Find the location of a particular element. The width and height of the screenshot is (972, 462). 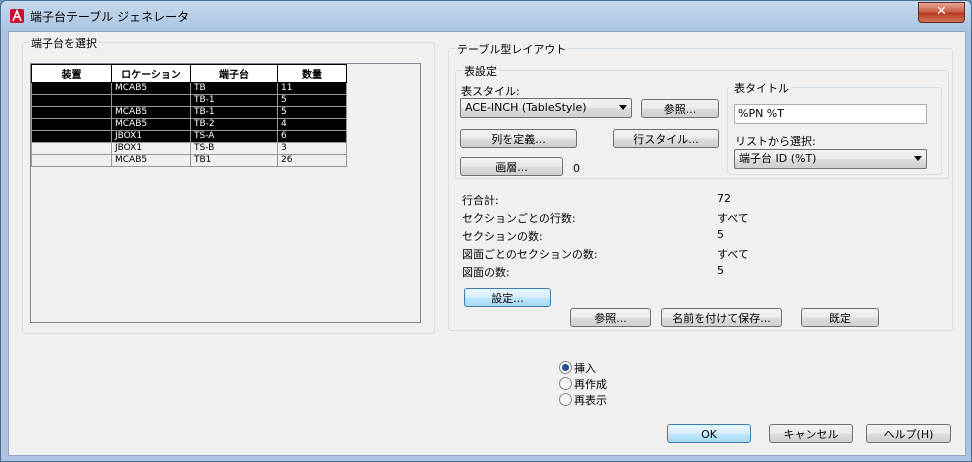

autocad-logo-icon is located at coordinates (17, 16).